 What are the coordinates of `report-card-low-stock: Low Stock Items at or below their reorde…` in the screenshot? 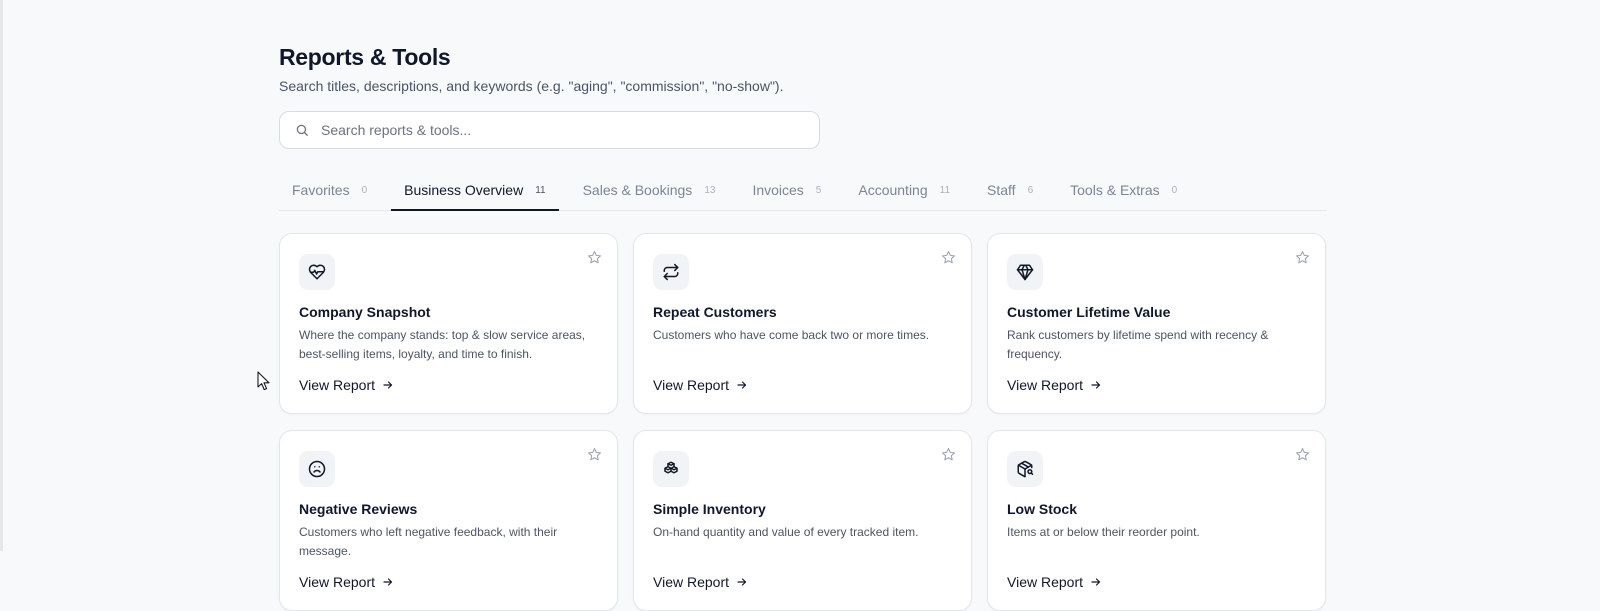 It's located at (1156, 520).